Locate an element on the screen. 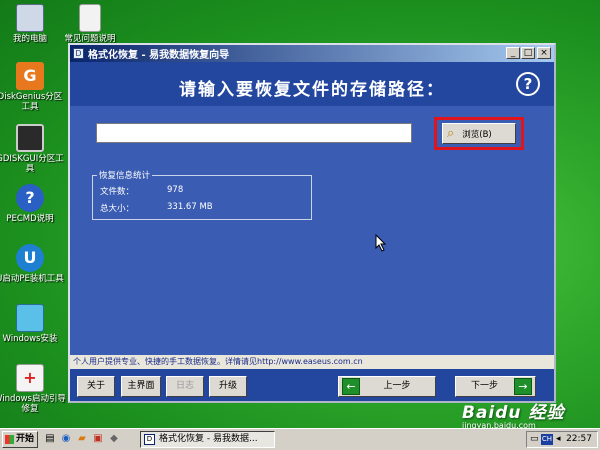 Image resolution: width=600 pixels, height=450 pixels. boot-repair-icon: + Windows启动引导修复 is located at coordinates (33, 389).